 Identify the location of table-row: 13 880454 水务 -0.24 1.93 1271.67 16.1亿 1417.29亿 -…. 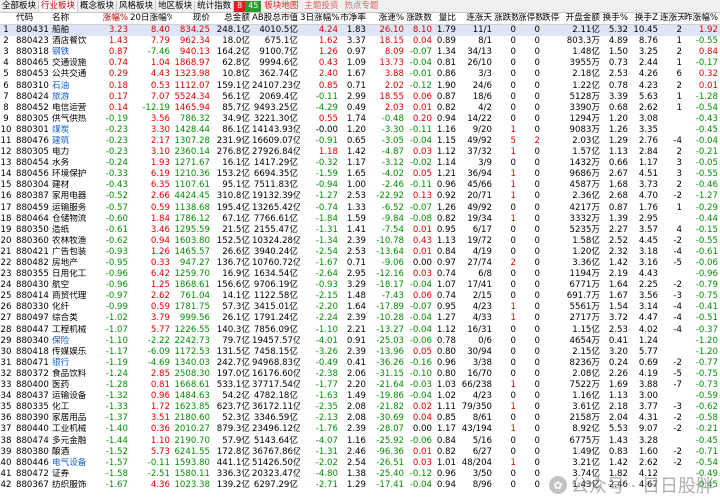
(360, 163).